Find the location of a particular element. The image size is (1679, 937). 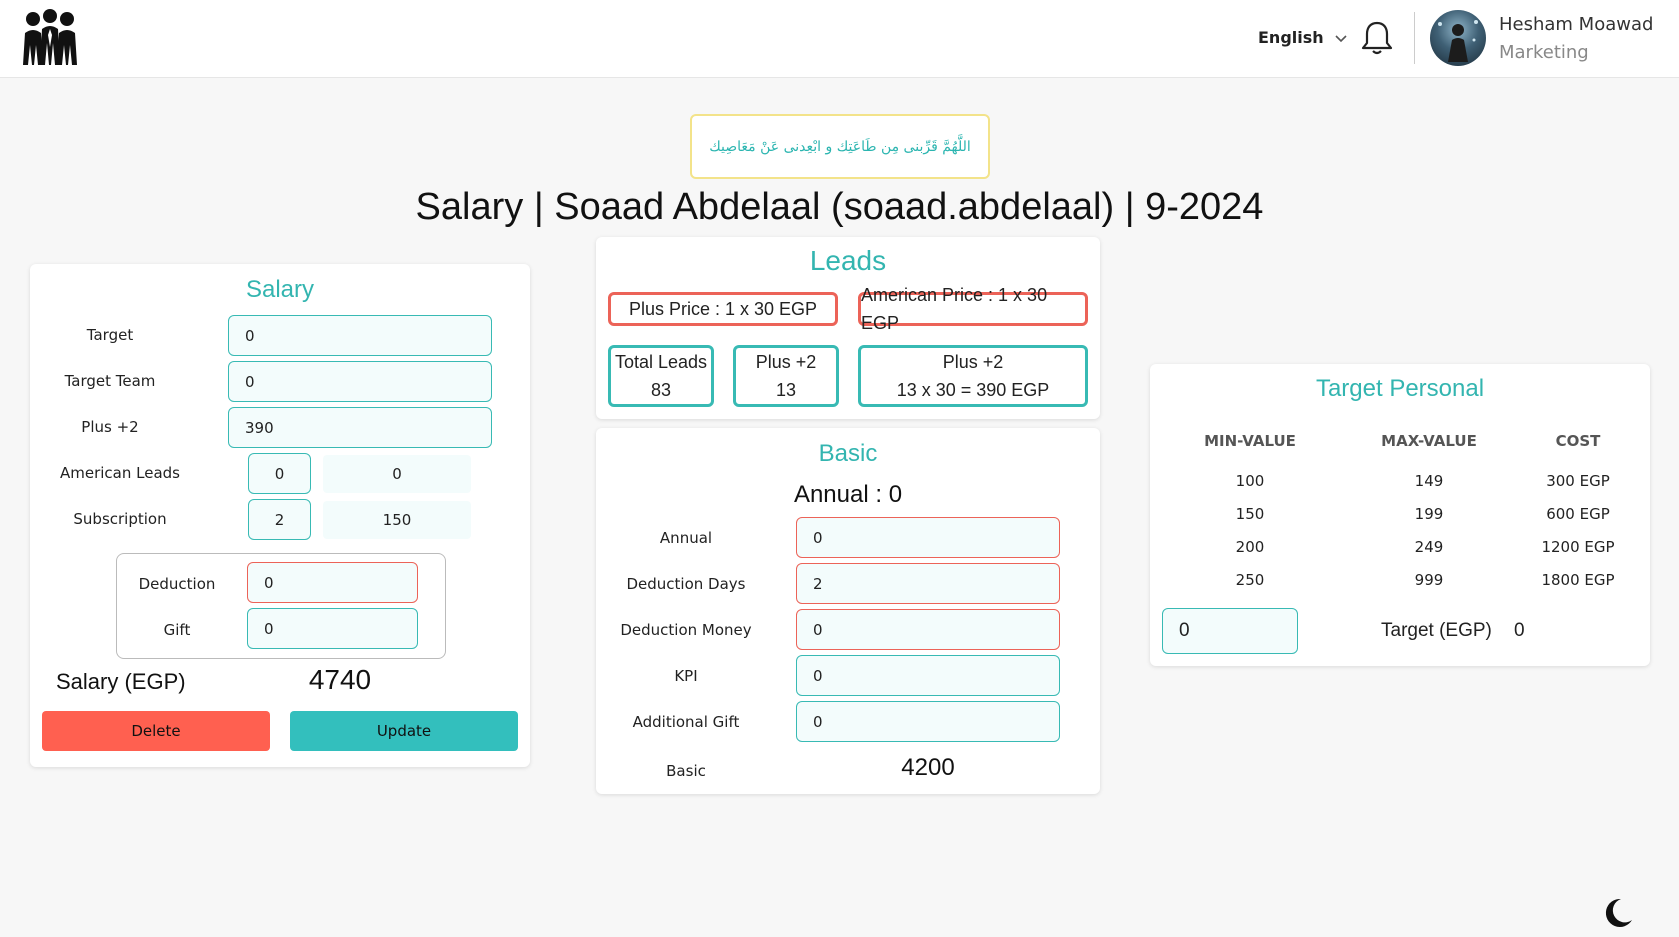

target-label: Target is located at coordinates (110, 335).